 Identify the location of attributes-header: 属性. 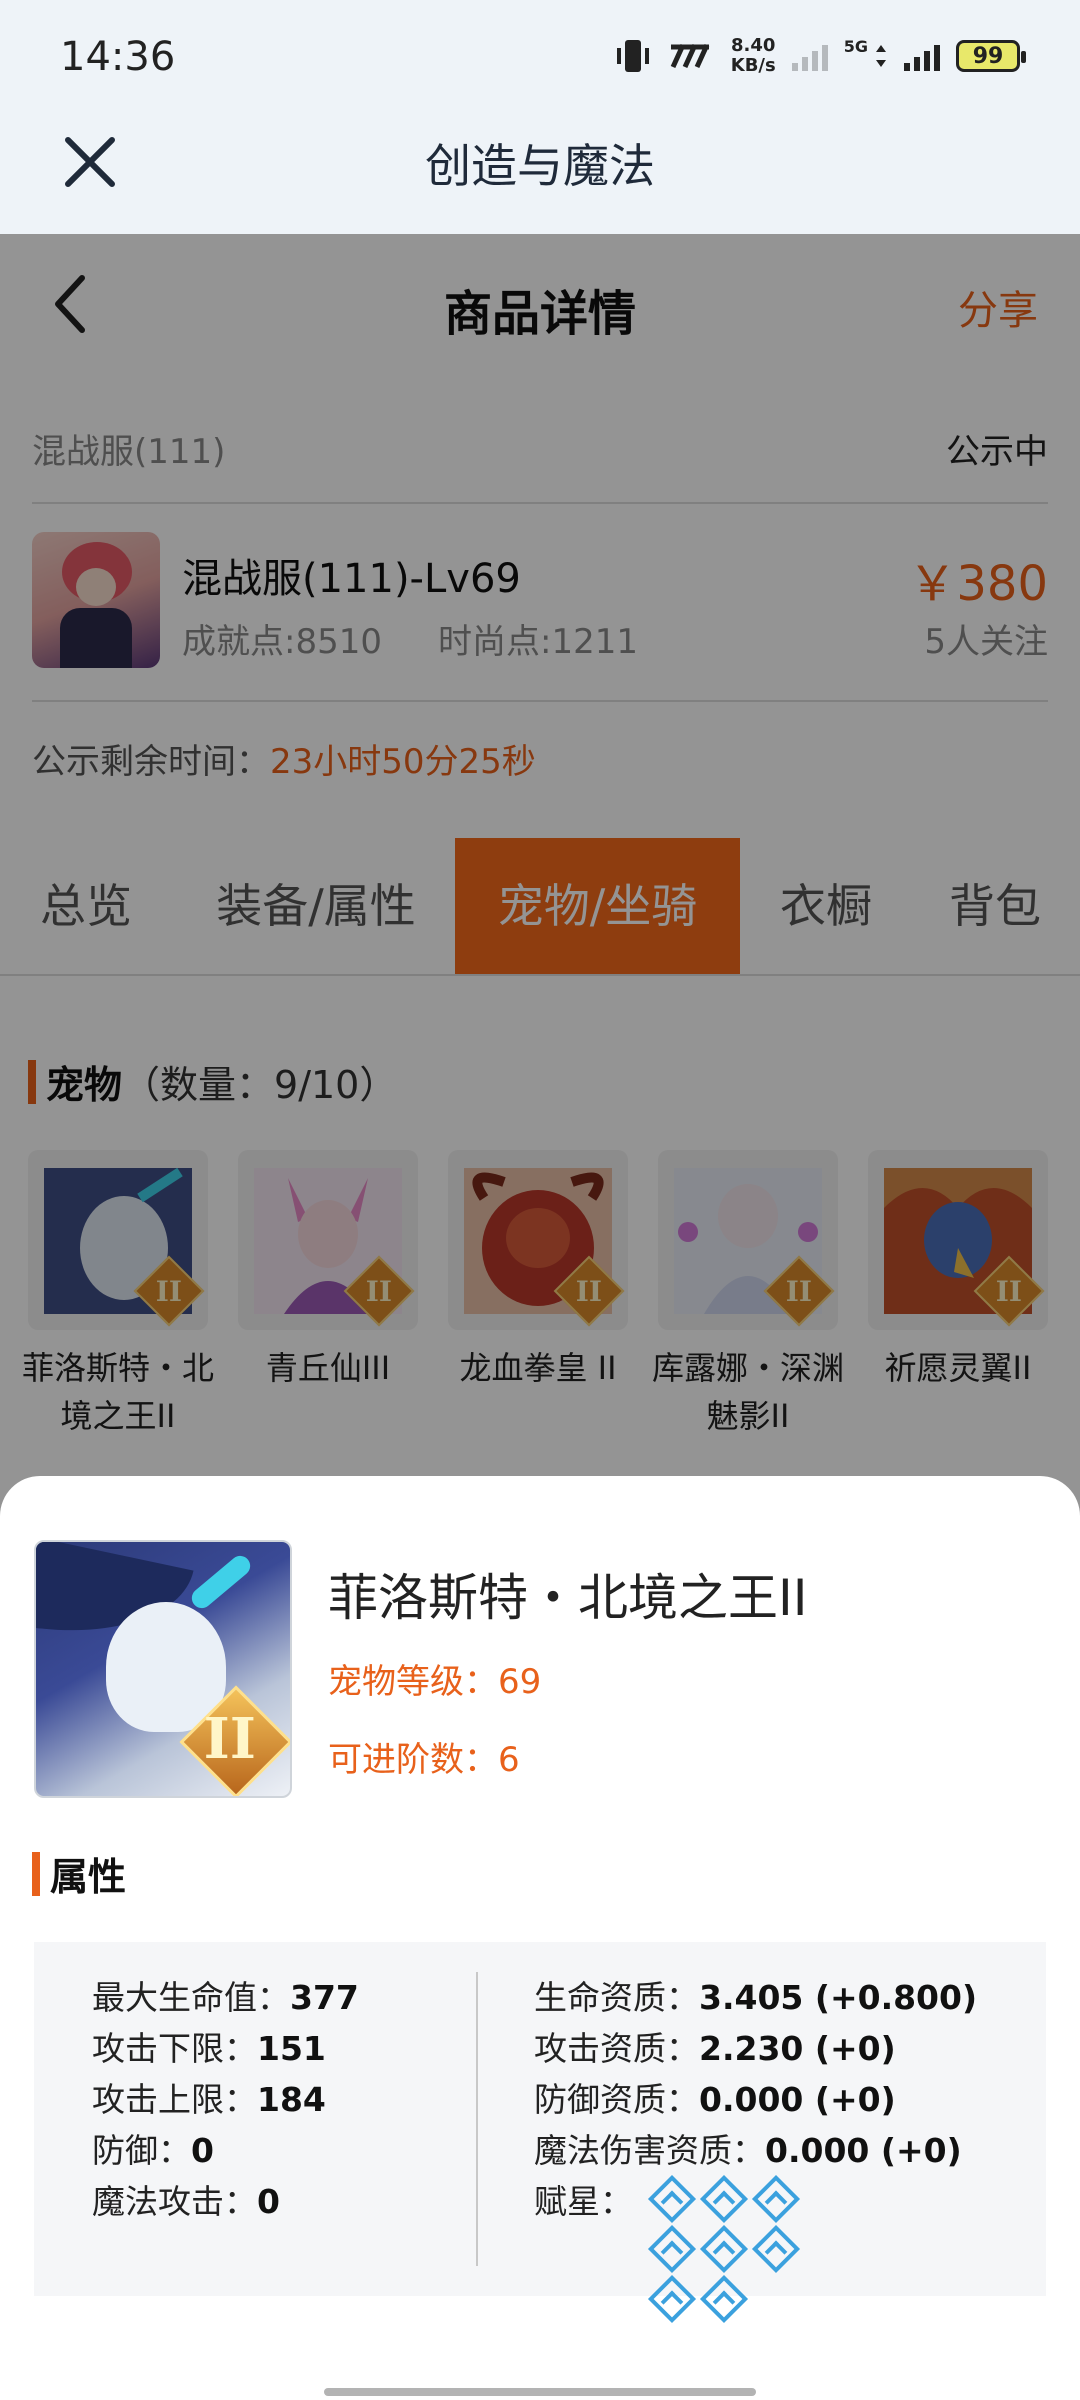
(79, 1873).